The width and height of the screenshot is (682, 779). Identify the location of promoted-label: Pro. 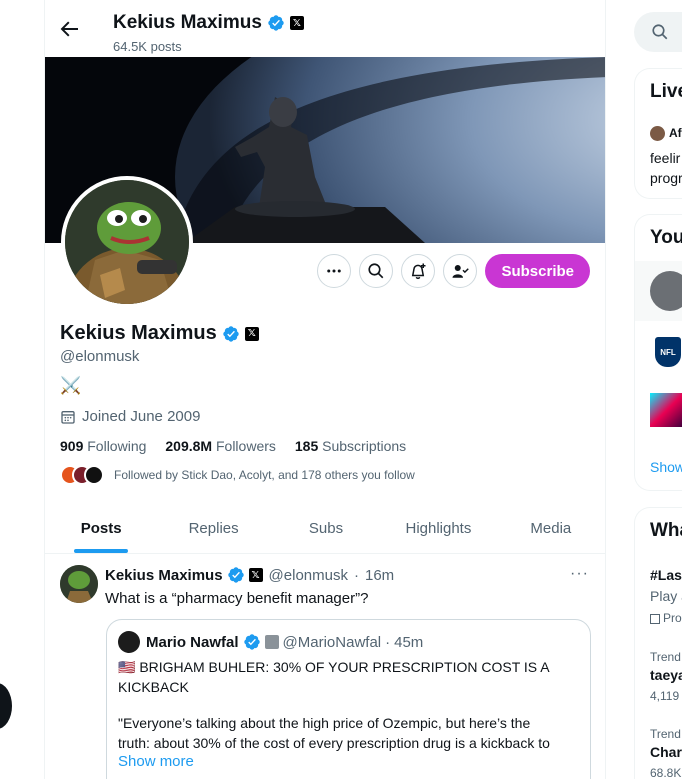
(666, 618).